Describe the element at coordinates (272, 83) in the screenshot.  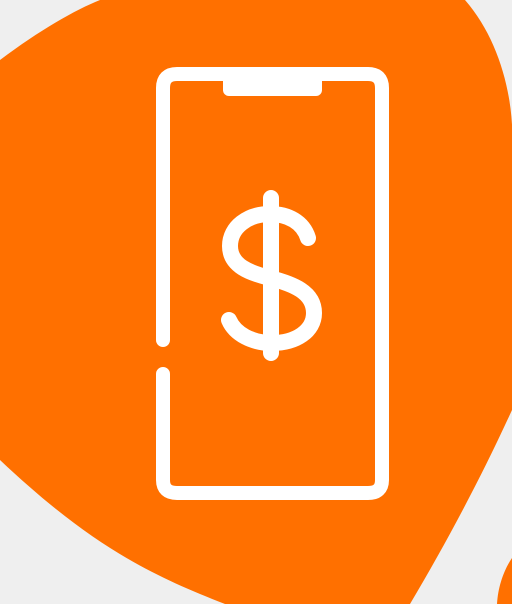
I see `phone-notch` at that location.